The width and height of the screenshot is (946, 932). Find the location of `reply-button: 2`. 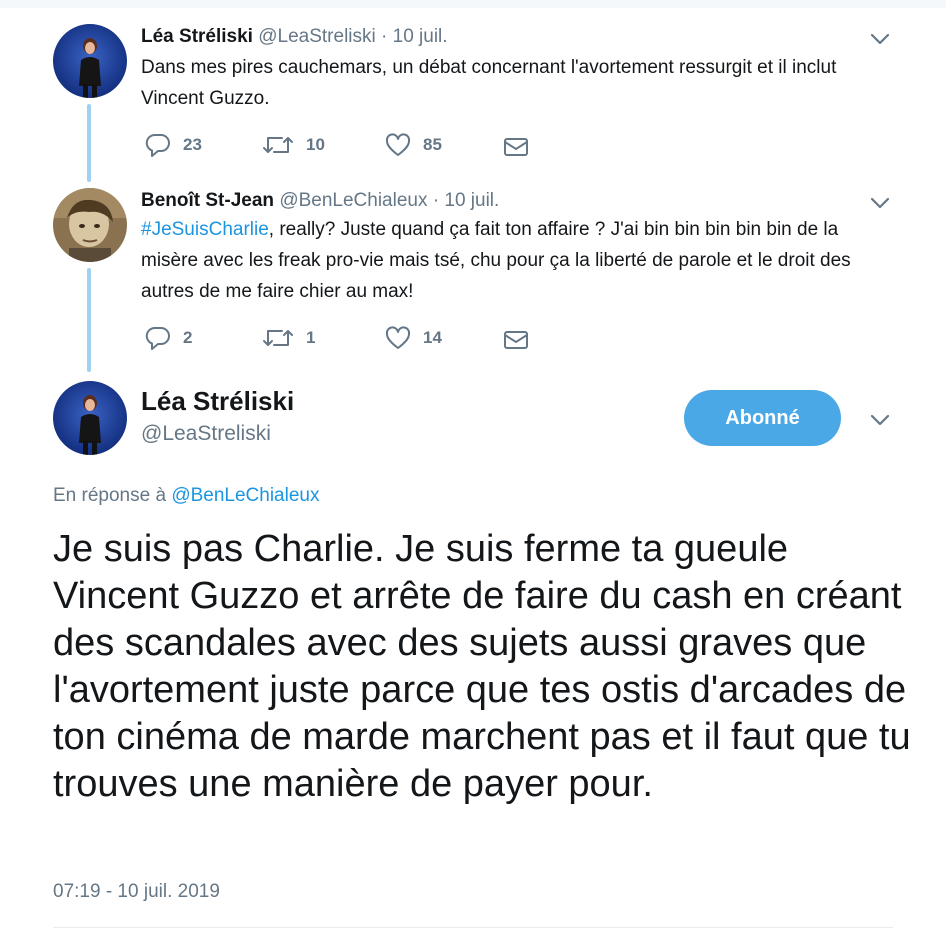

reply-button: 2 is located at coordinates (168, 338).